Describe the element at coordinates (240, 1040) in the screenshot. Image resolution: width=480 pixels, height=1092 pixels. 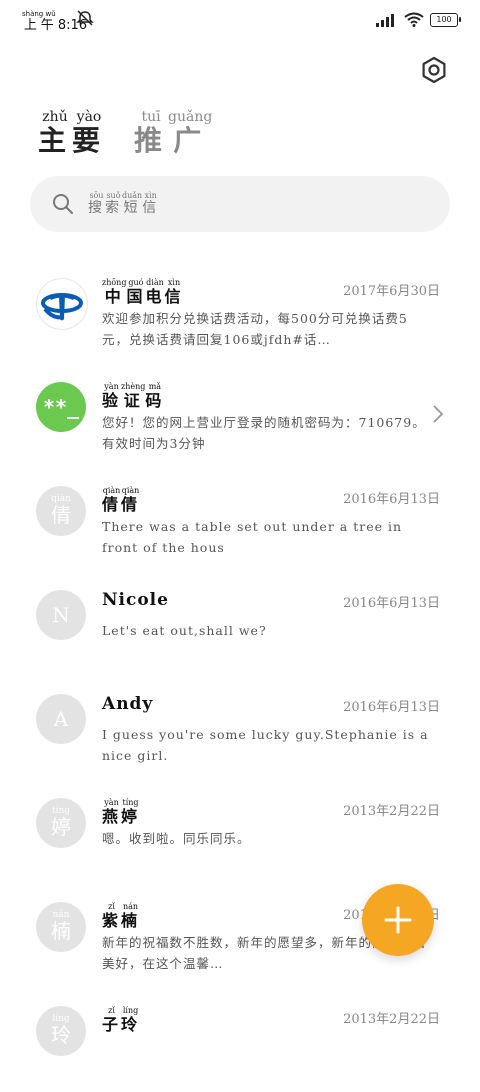
I see `list-item: 玲líng 子zǐ玲líng 2013年2月22日` at that location.